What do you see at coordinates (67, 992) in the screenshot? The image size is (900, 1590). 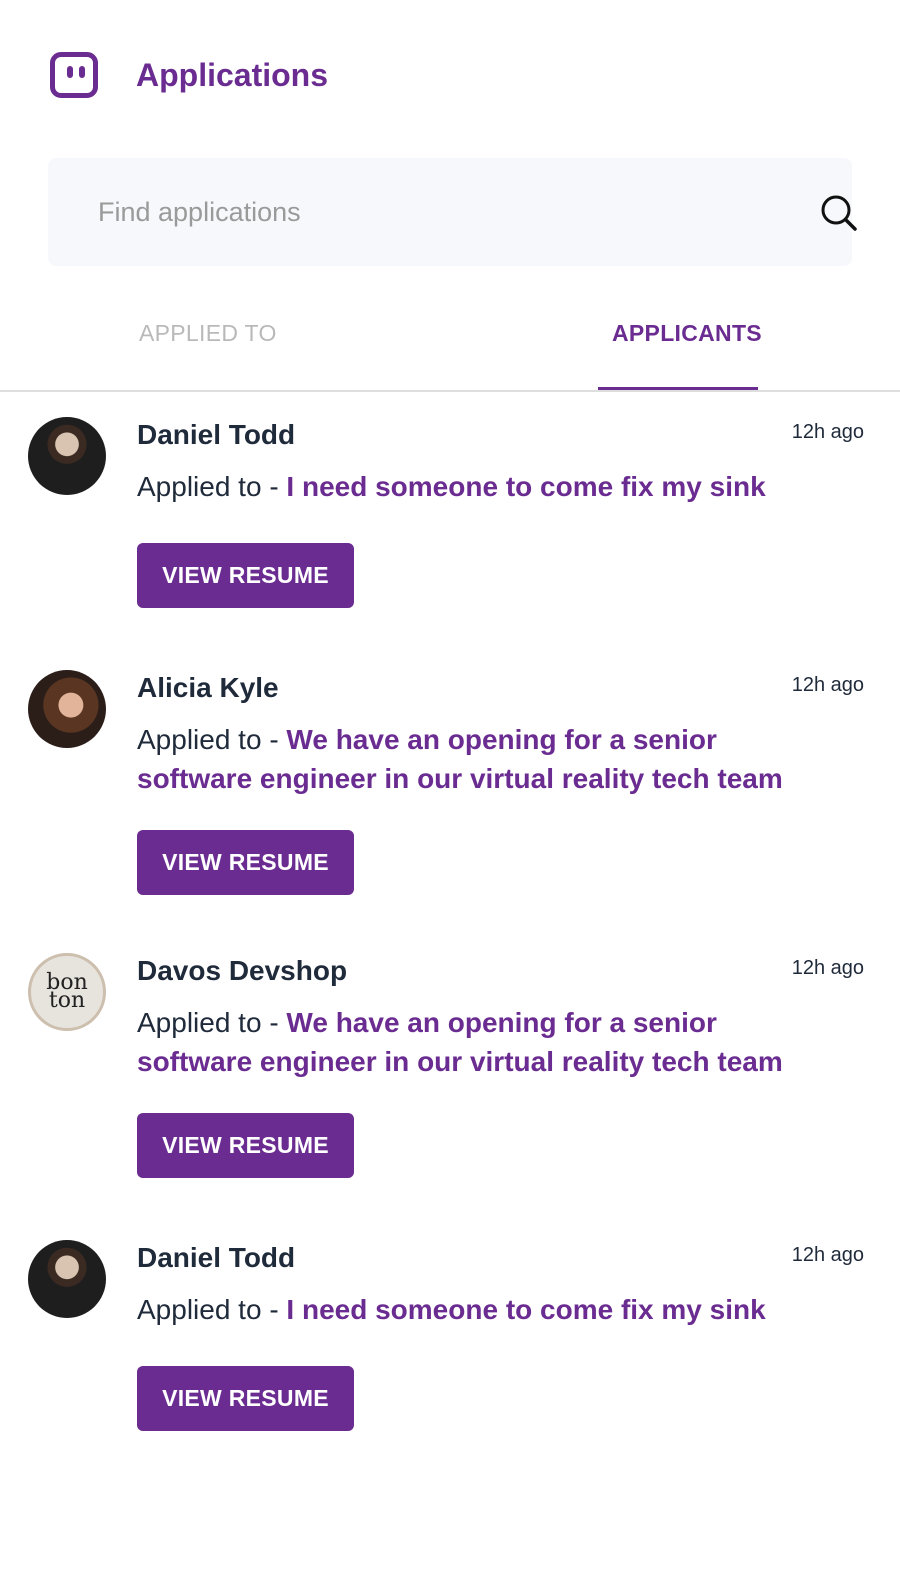 I see `avatar: bon ton` at bounding box center [67, 992].